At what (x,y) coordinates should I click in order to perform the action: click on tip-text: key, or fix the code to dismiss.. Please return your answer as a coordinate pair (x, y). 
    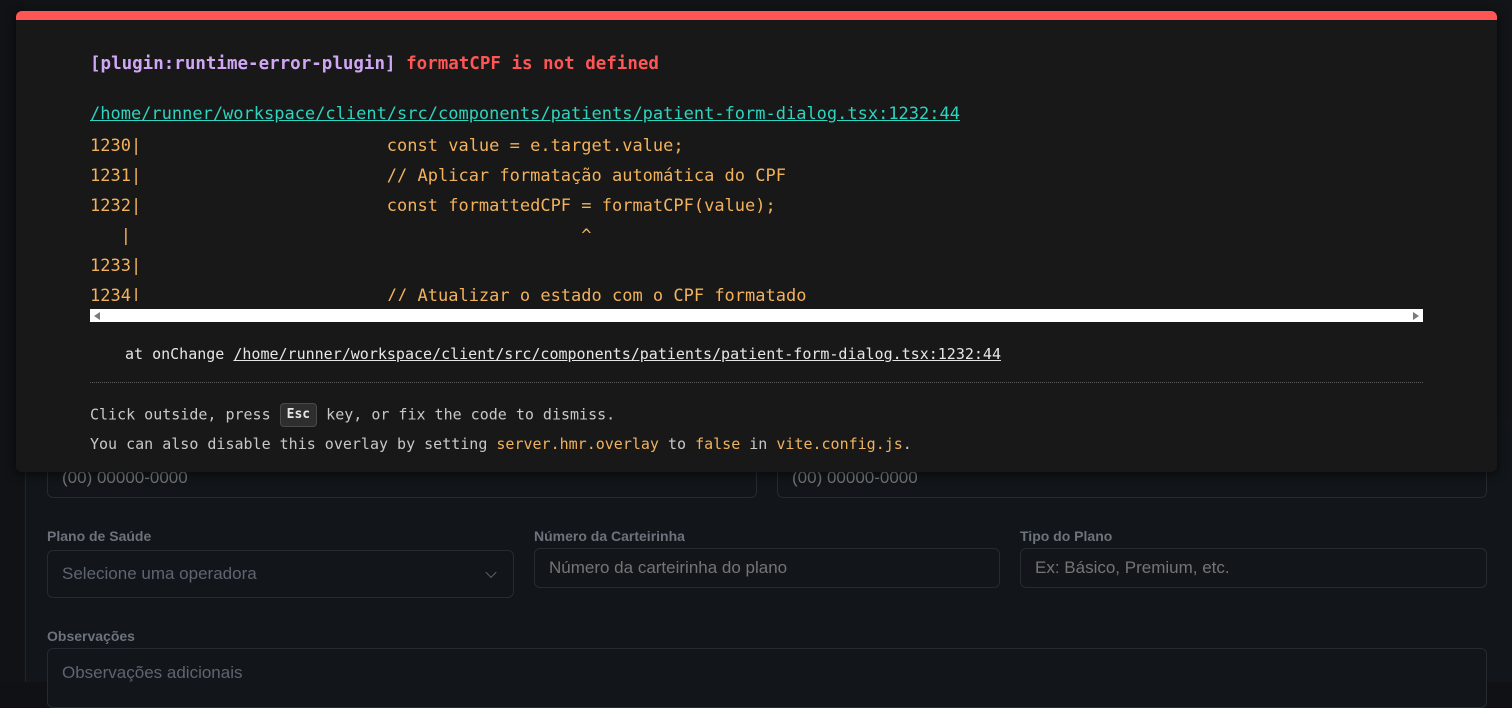
    Looking at the image, I should click on (466, 414).